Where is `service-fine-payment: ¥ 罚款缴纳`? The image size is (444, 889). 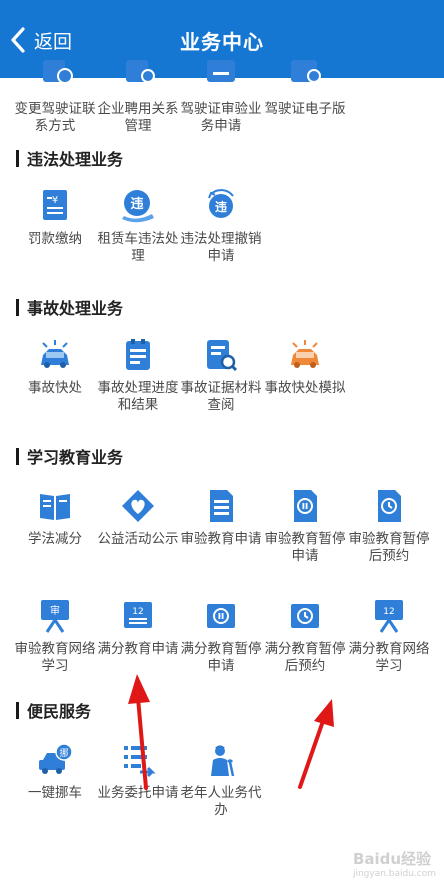
service-fine-payment: ¥ 罚款缴纳 is located at coordinates (55, 218).